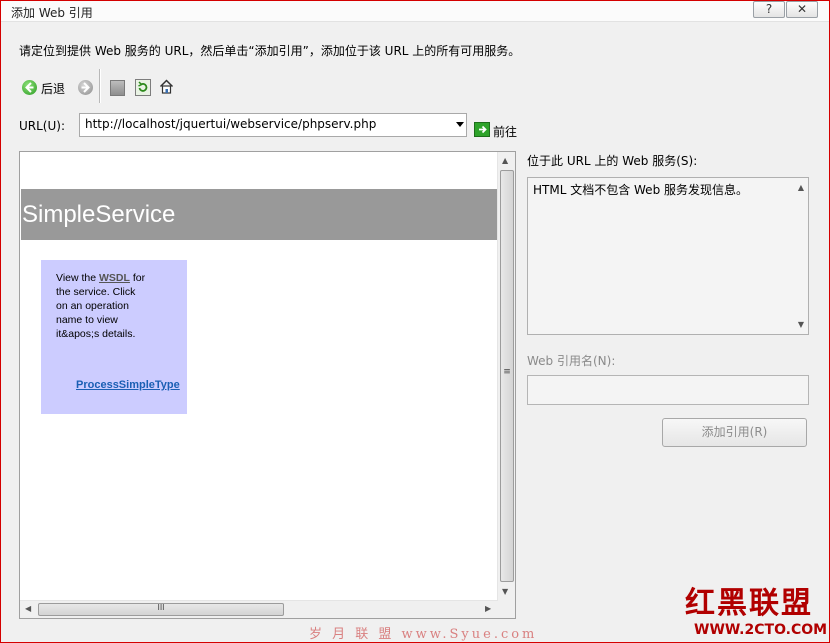 The image size is (830, 643). I want to click on scroll-right-icon: ▶, so click(488, 608).